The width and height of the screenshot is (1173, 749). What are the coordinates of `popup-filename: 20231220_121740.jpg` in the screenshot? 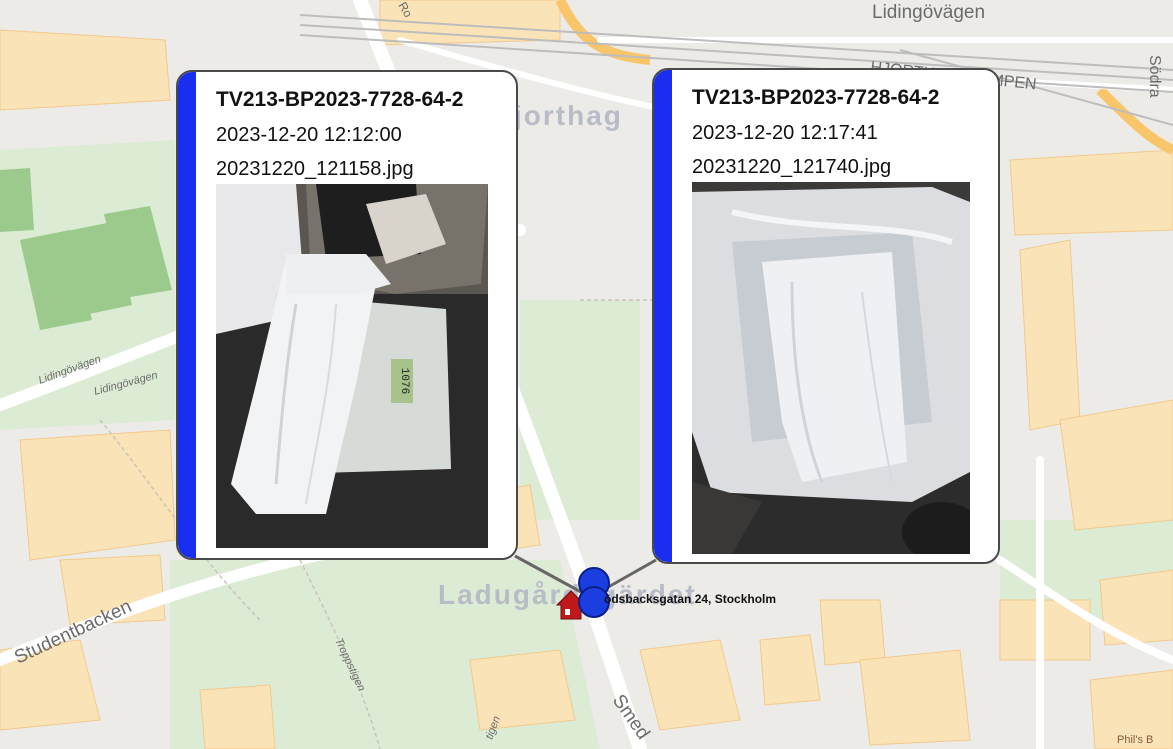 It's located at (792, 167).